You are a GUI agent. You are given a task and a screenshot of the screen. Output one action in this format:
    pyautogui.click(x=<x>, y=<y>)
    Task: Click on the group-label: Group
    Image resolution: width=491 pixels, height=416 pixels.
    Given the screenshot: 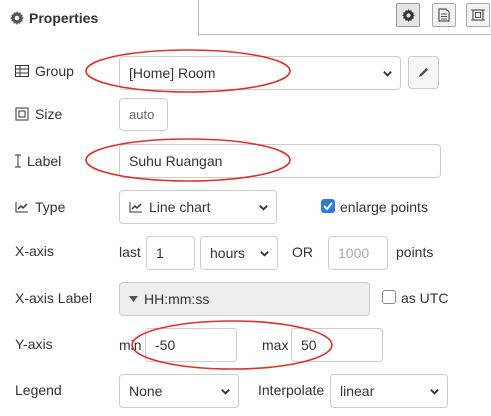 What is the action you would take?
    pyautogui.click(x=44, y=71)
    